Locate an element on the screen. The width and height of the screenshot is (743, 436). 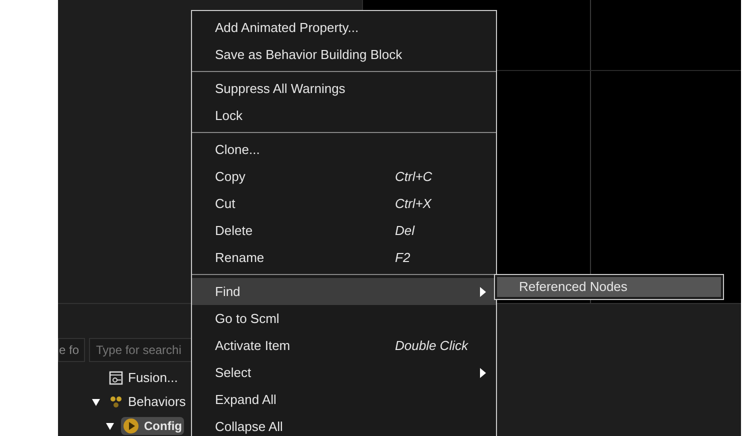
menu-item: Referenced Nodes is located at coordinates (609, 287).